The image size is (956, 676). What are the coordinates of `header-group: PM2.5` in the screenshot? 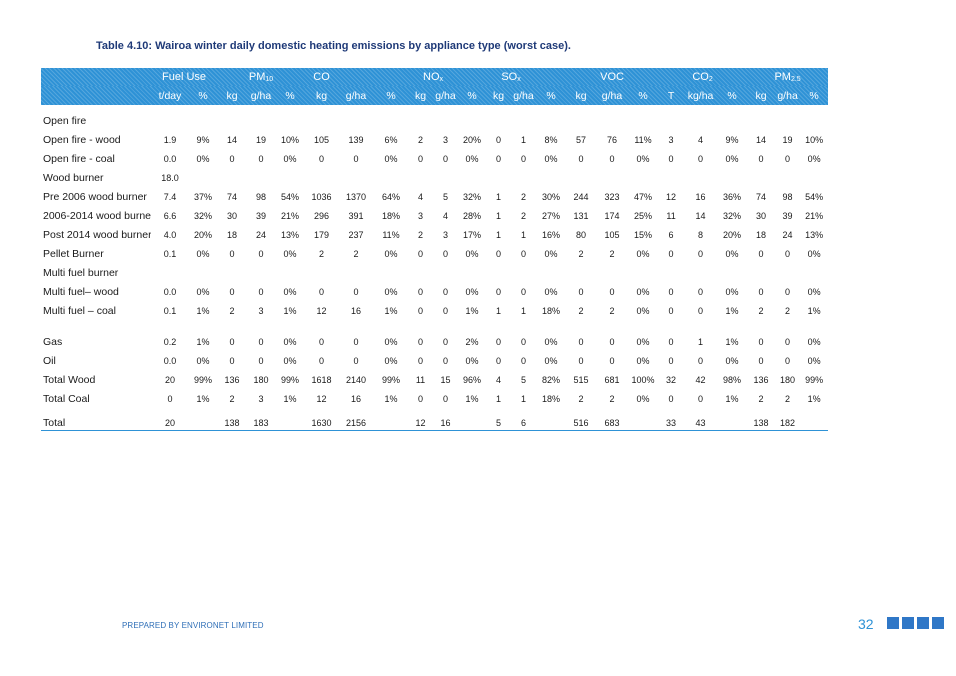 It's located at (787, 77).